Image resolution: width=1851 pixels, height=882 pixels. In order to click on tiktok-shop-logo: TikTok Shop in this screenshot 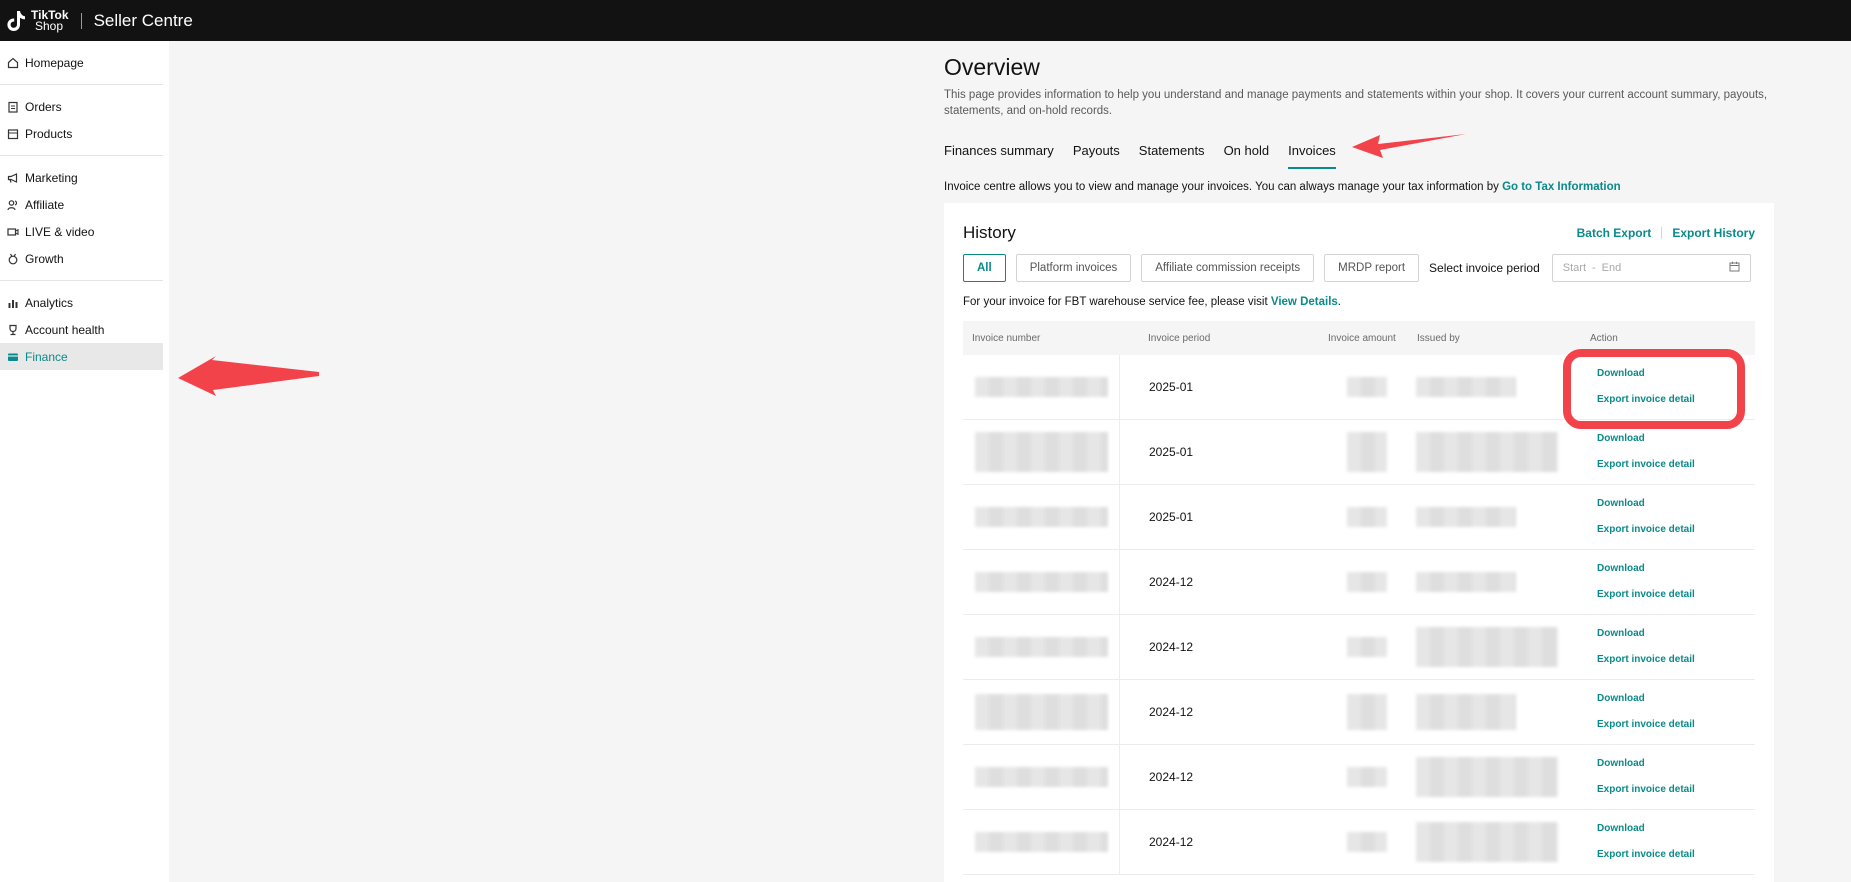, I will do `click(37, 21)`.